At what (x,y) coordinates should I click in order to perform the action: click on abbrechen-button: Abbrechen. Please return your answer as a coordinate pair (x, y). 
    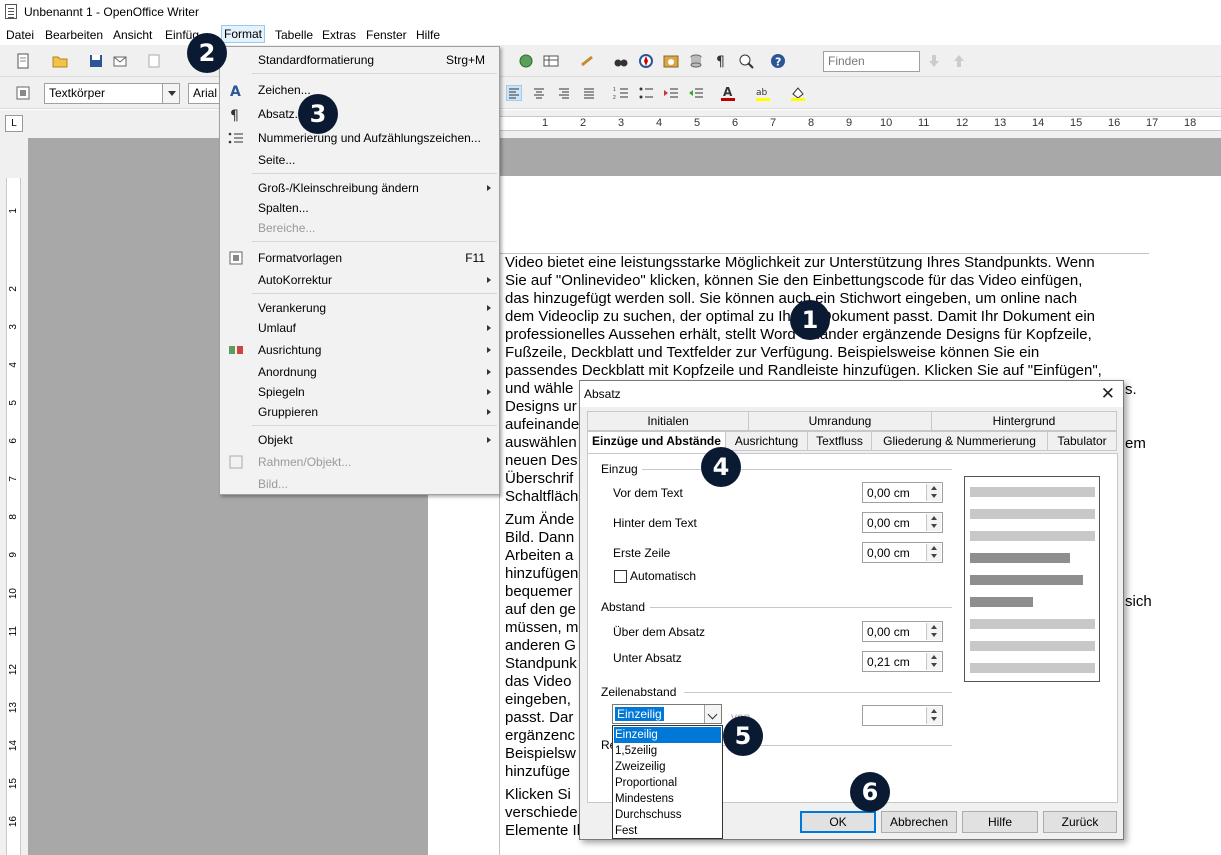
    Looking at the image, I should click on (919, 822).